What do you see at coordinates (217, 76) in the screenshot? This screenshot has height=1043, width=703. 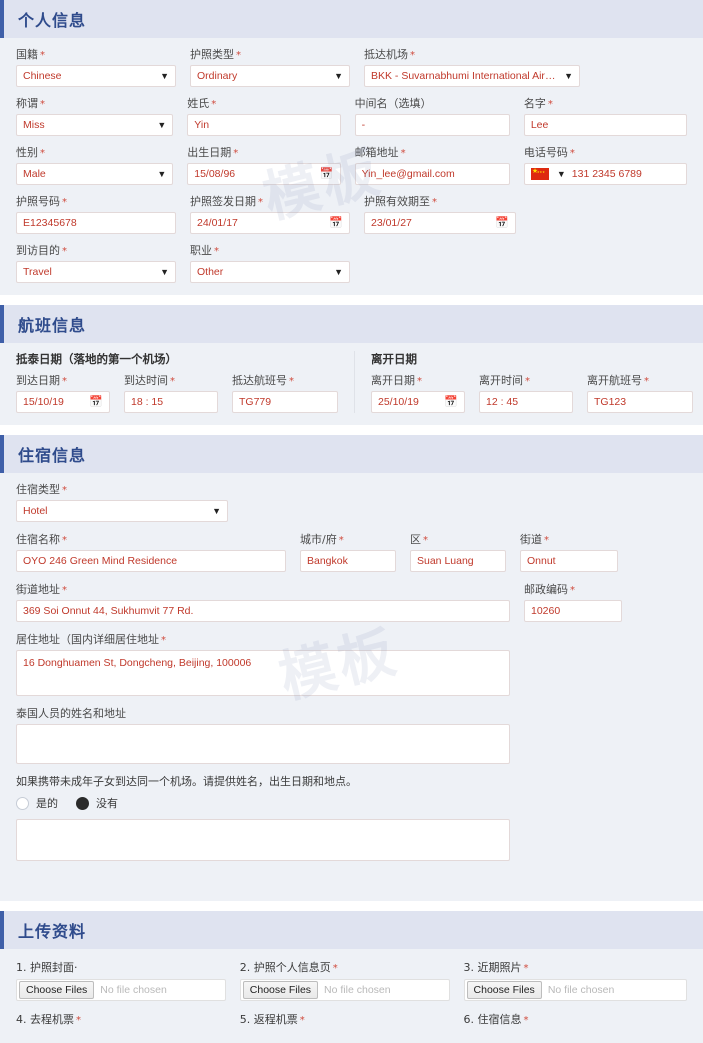 I see `value-passport-type: Ordinary` at bounding box center [217, 76].